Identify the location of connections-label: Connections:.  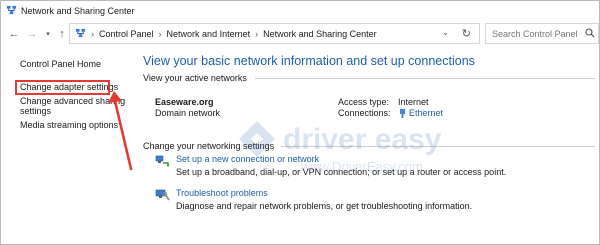
(364, 113).